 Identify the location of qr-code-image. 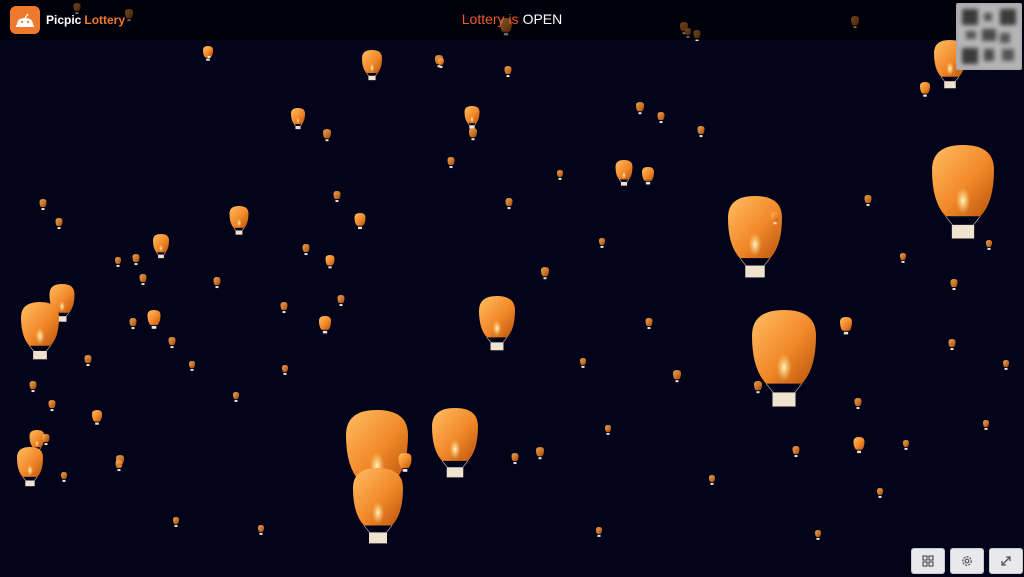
(989, 36).